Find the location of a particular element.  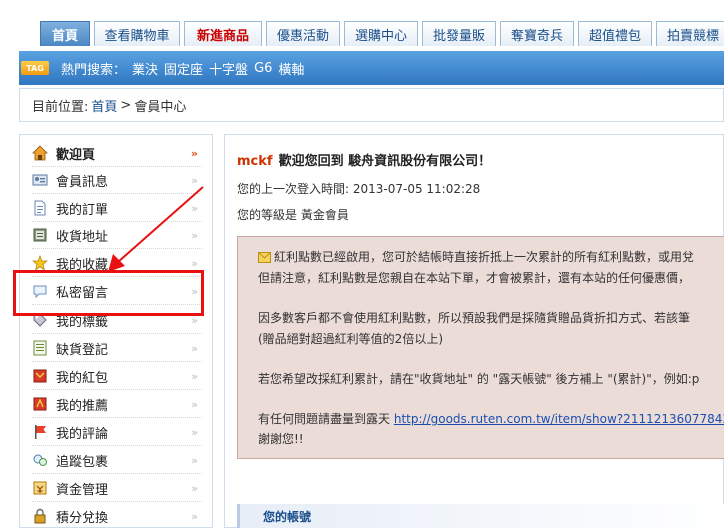

sidebar-item-welcome: 歡迎頁 » is located at coordinates (117, 153).